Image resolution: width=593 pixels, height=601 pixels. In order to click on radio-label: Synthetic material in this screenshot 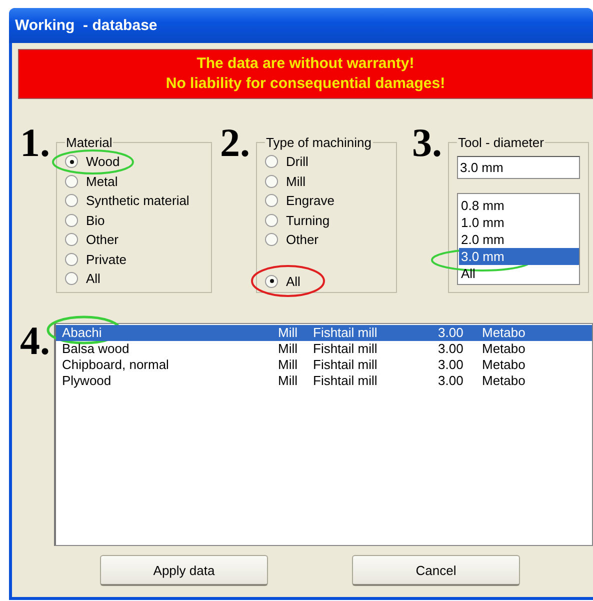, I will do `click(138, 200)`.